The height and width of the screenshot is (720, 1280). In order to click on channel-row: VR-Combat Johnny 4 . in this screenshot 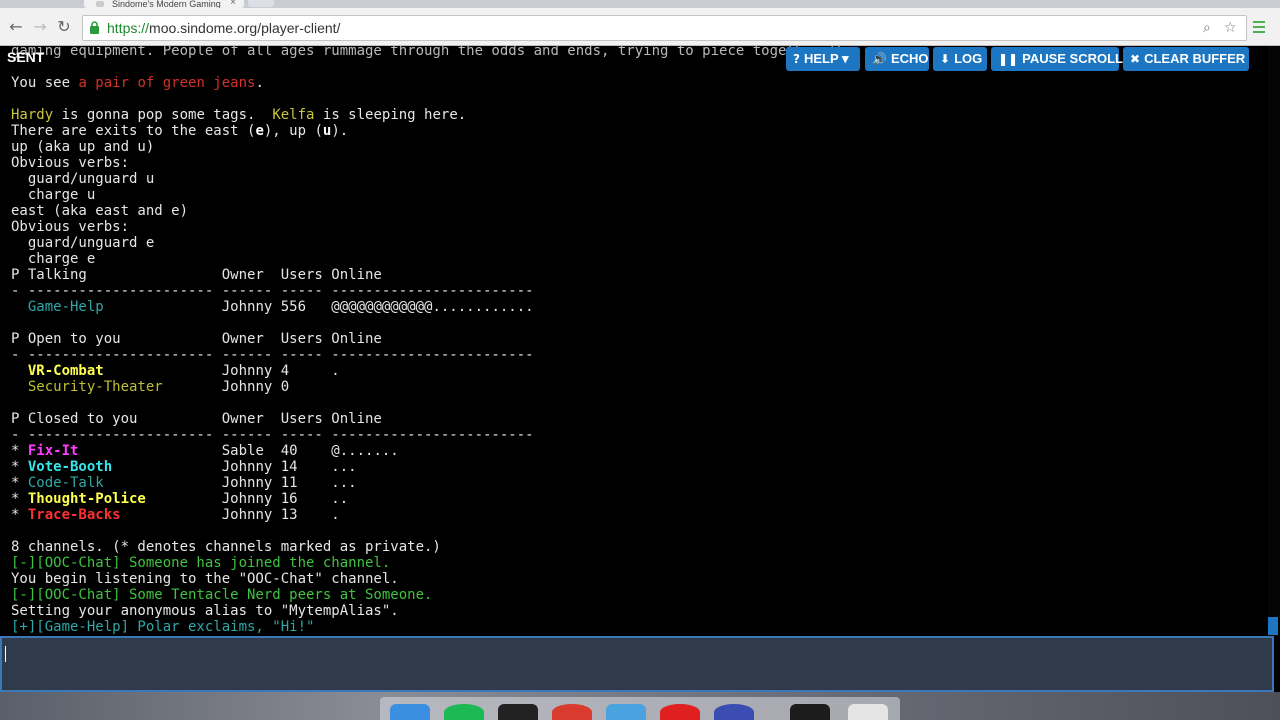, I will do `click(175, 371)`.